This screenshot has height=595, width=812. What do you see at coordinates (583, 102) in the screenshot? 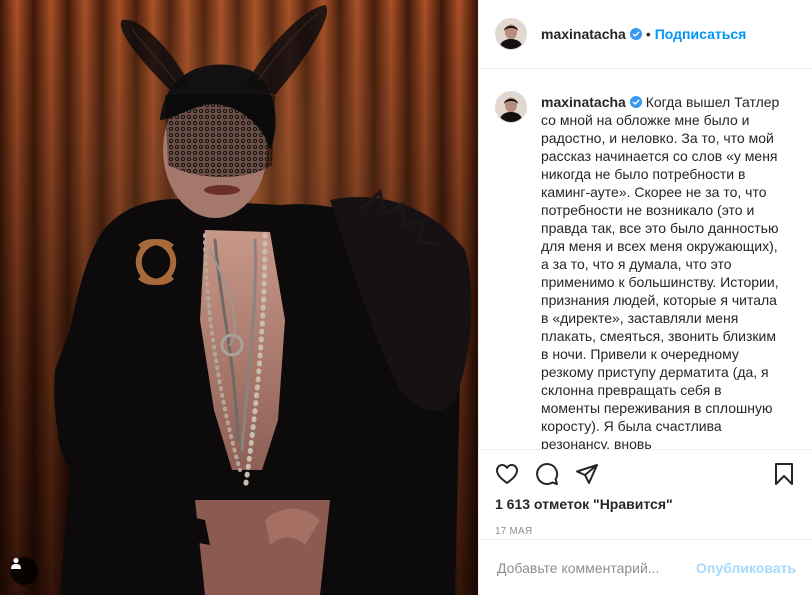
I see `caption-username: maxinatacha` at bounding box center [583, 102].